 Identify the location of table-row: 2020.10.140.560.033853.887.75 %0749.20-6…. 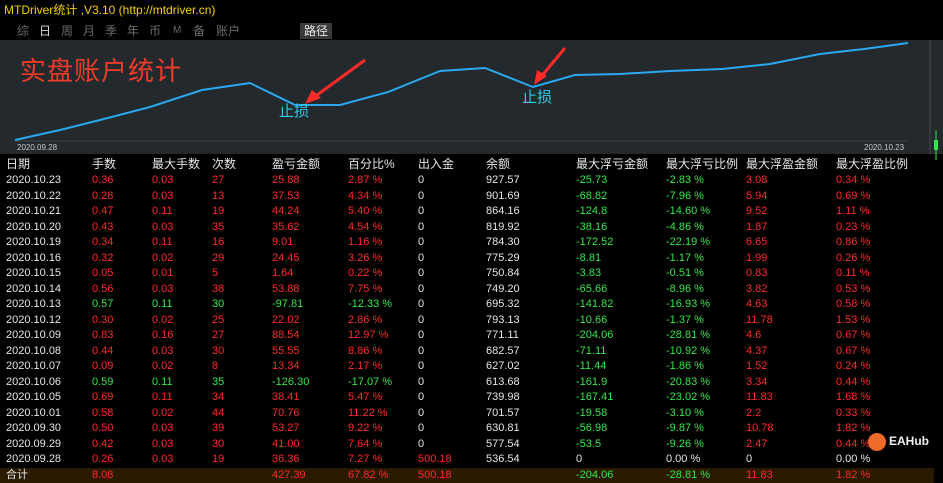
(467, 290).